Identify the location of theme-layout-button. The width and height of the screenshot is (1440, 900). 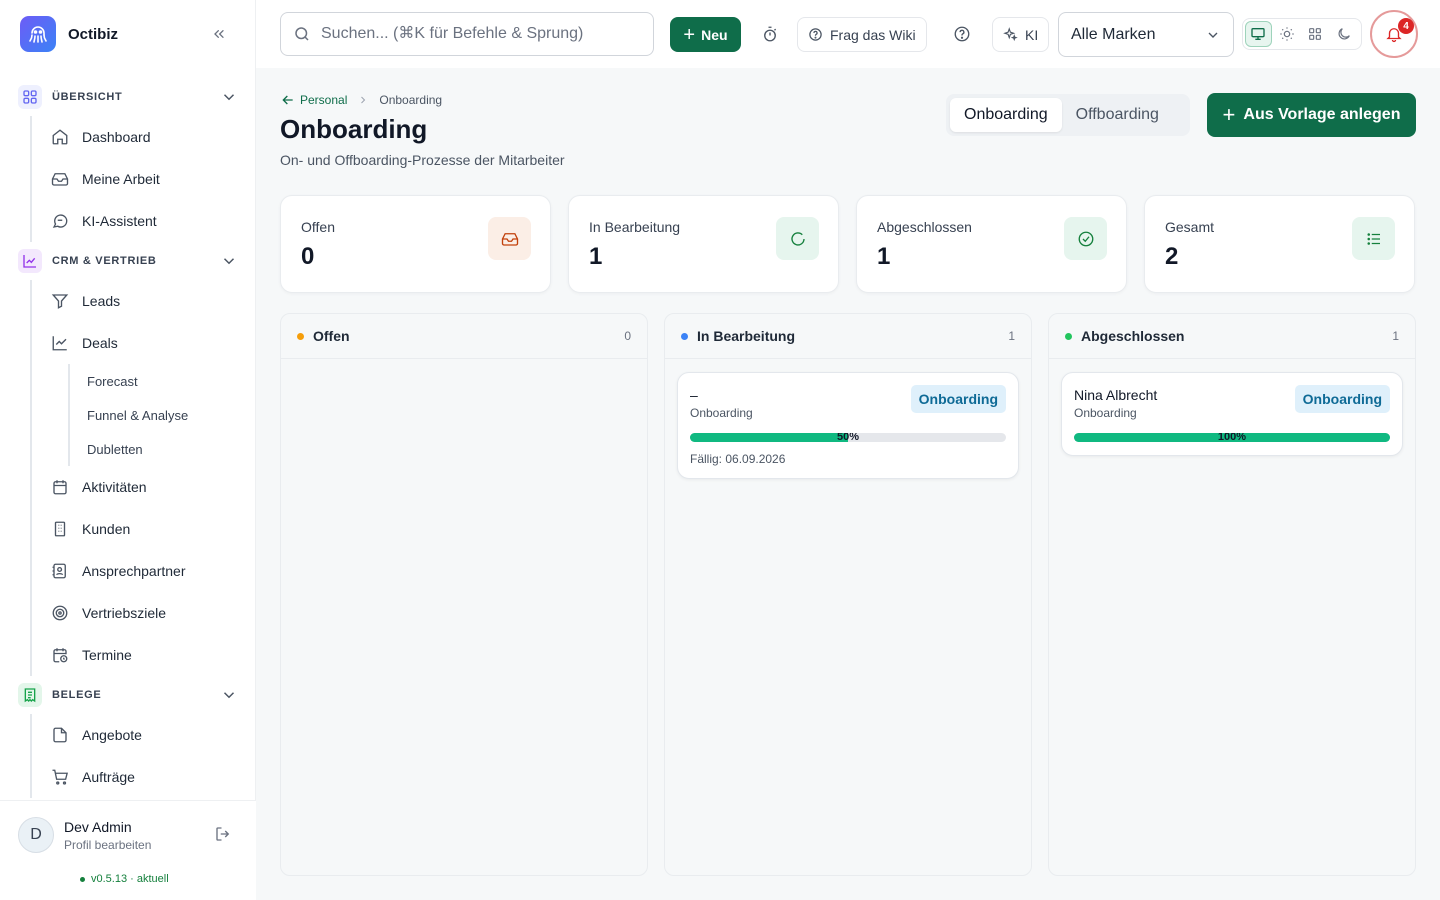
(1315, 34).